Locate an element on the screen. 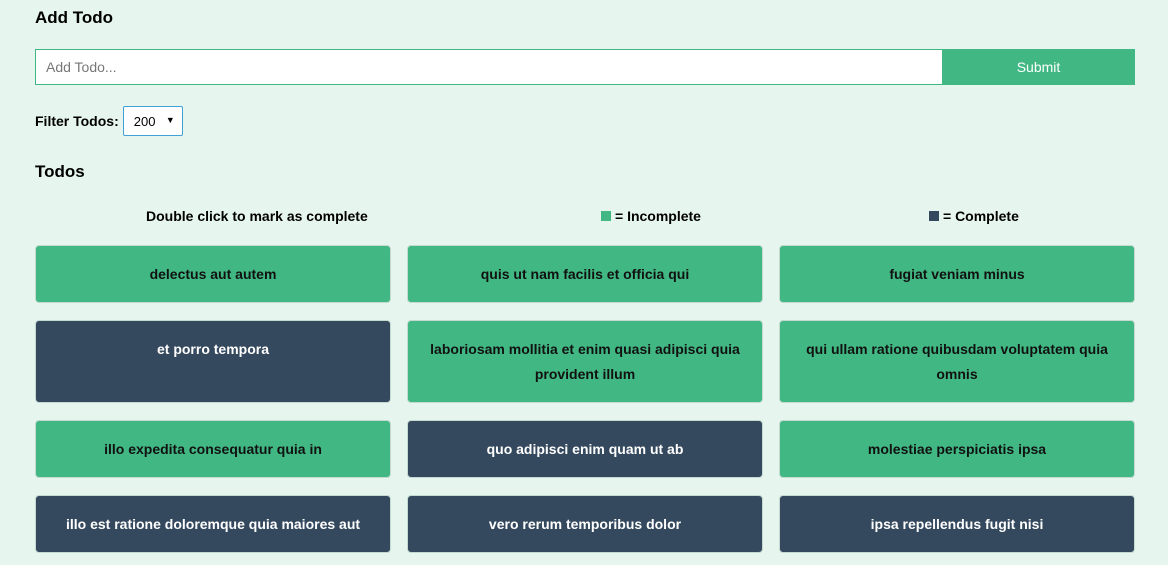 The width and height of the screenshot is (1168, 565). todo-title: quis ut nam facilis et officia qui is located at coordinates (585, 274).